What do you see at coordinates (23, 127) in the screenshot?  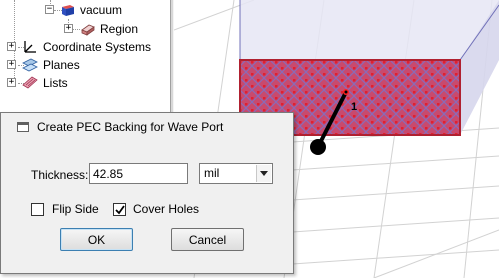 I see `window-icon` at bounding box center [23, 127].